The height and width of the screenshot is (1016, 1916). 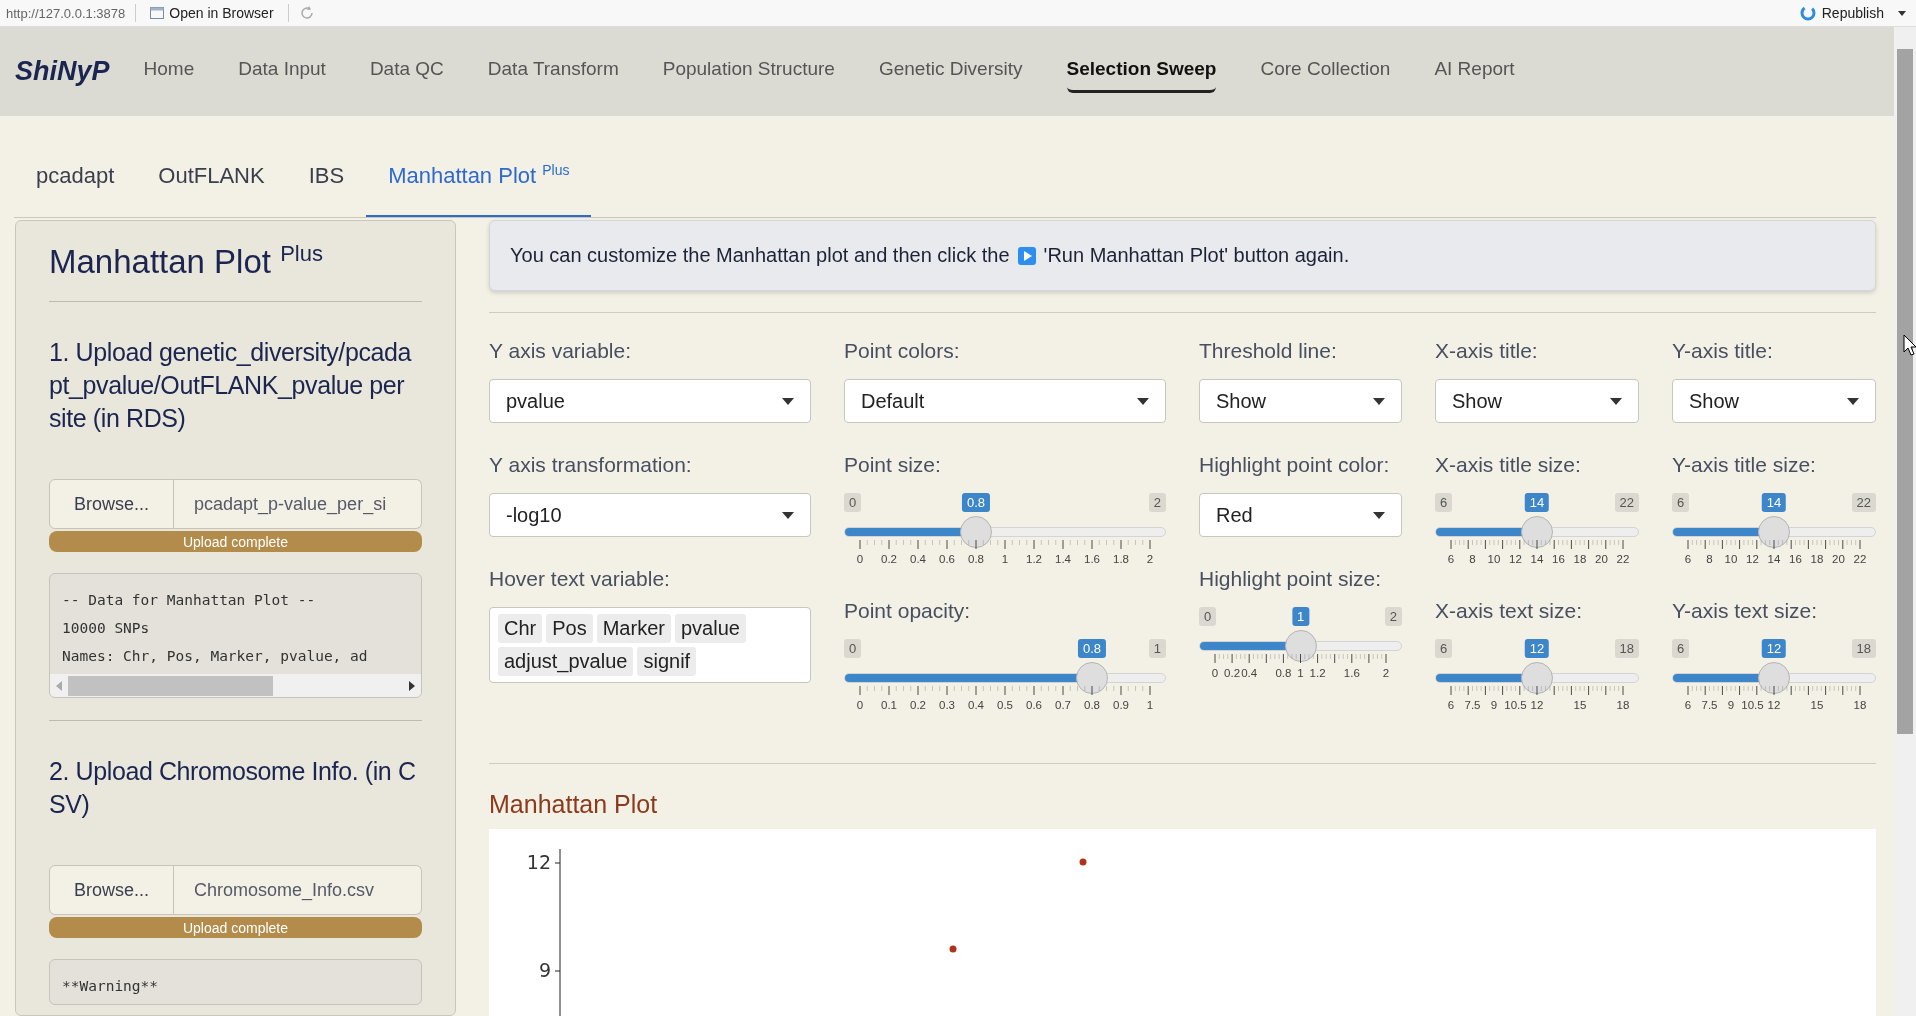 What do you see at coordinates (710, 628) in the screenshot?
I see `variable-token: pvalue` at bounding box center [710, 628].